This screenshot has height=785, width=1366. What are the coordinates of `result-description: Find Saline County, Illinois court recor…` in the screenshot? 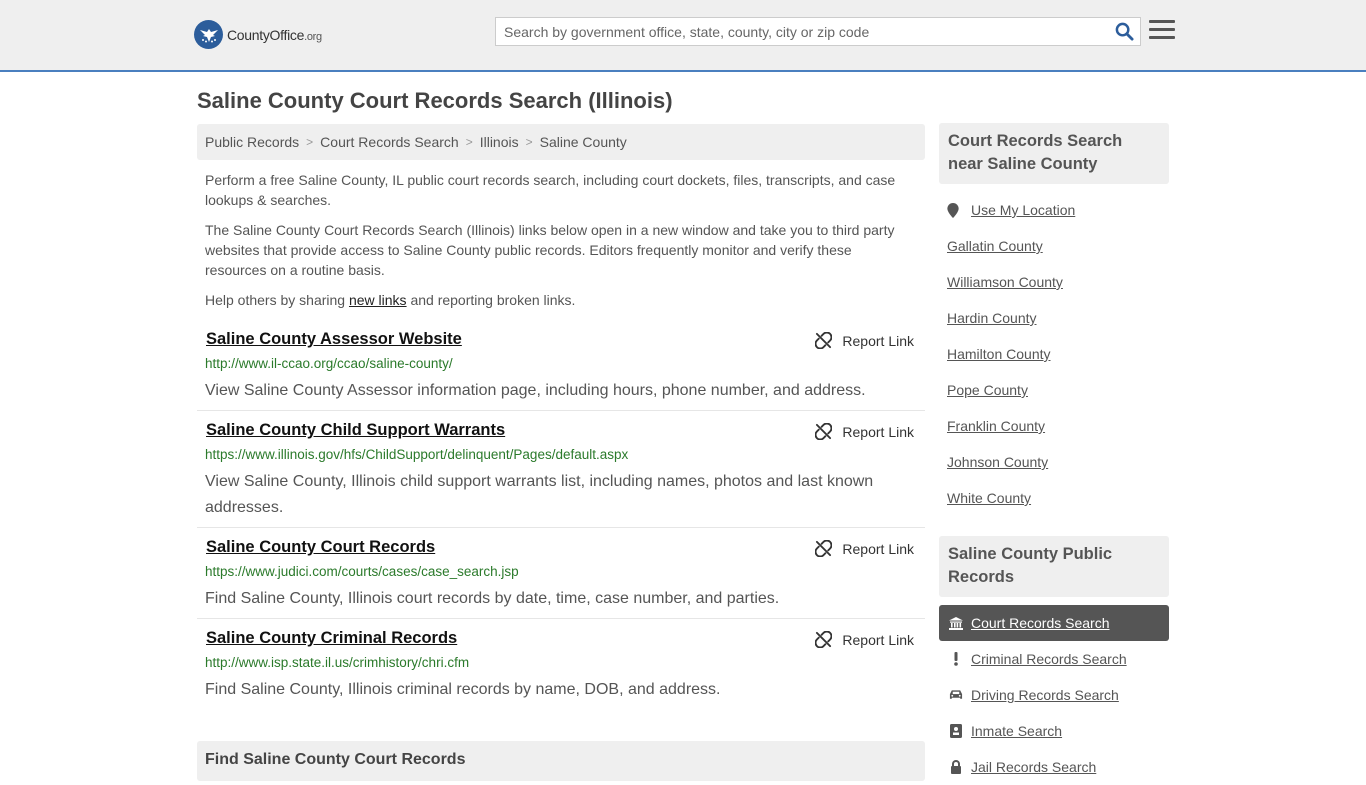 It's located at (492, 598).